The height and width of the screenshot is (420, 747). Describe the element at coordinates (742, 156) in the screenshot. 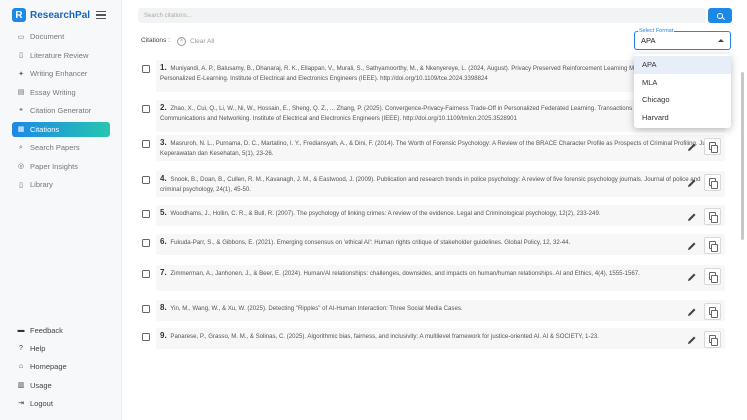

I see `scrollbar` at that location.